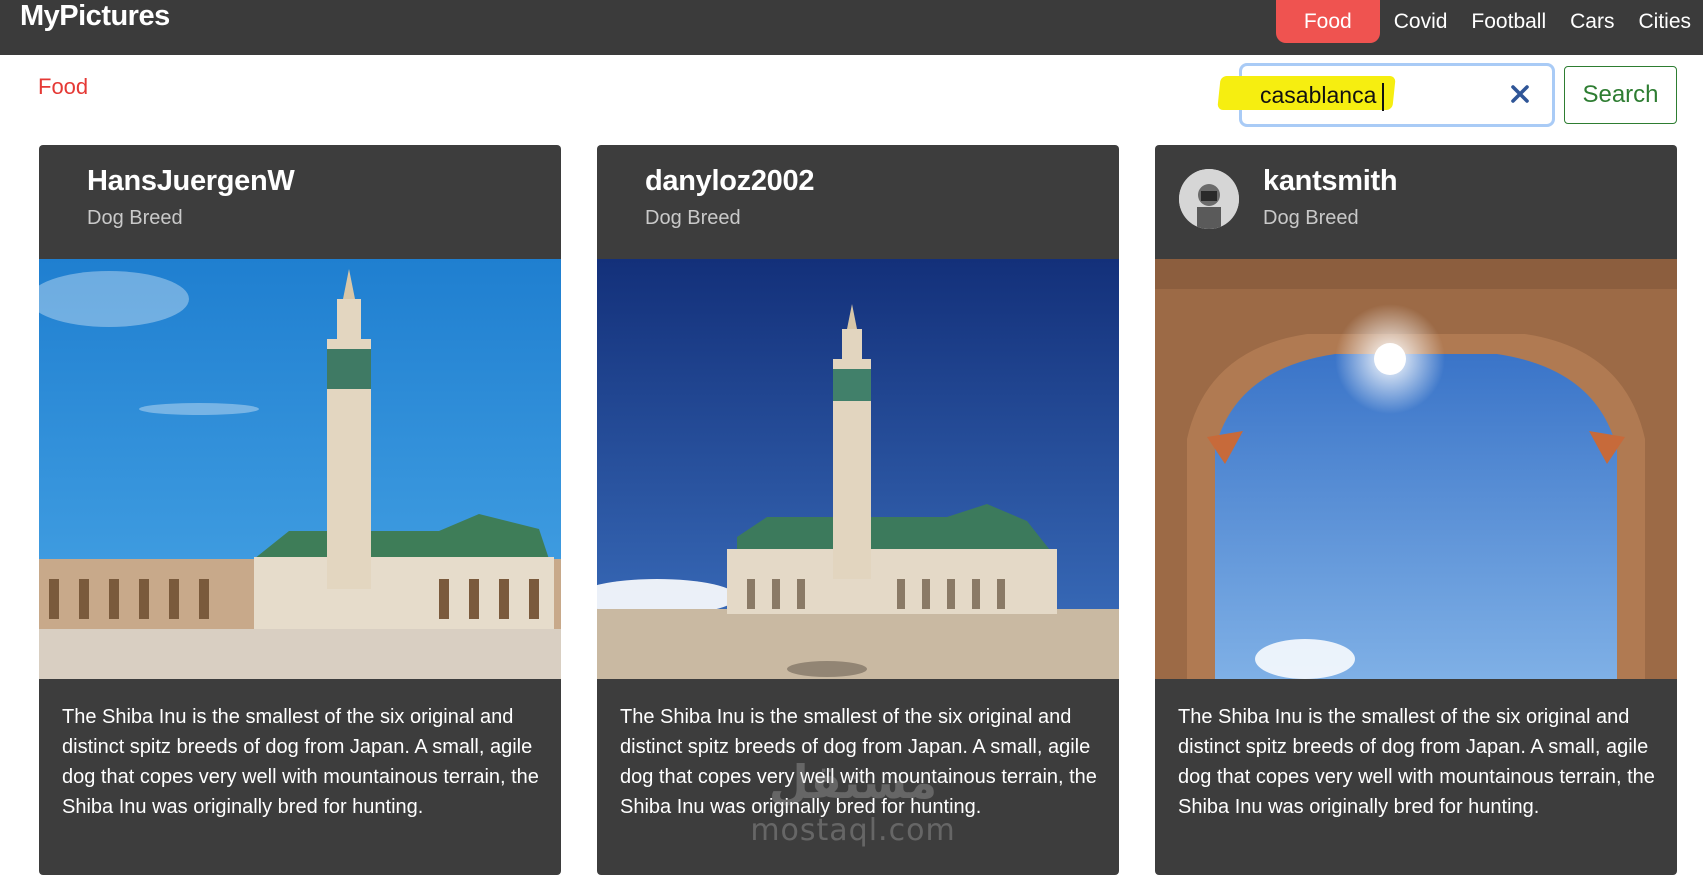  What do you see at coordinates (1421, 21) in the screenshot?
I see `nav-item-covid: Covid` at bounding box center [1421, 21].